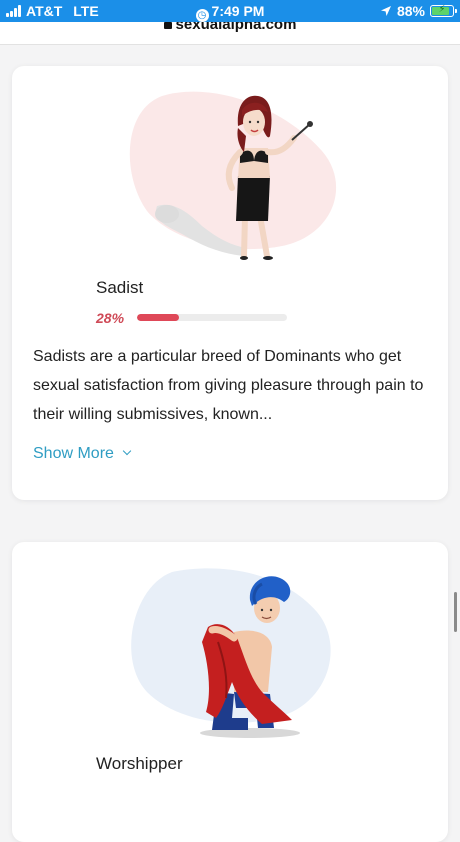 The image size is (460, 842). I want to click on battery-icon: ⚡, so click(443, 10).